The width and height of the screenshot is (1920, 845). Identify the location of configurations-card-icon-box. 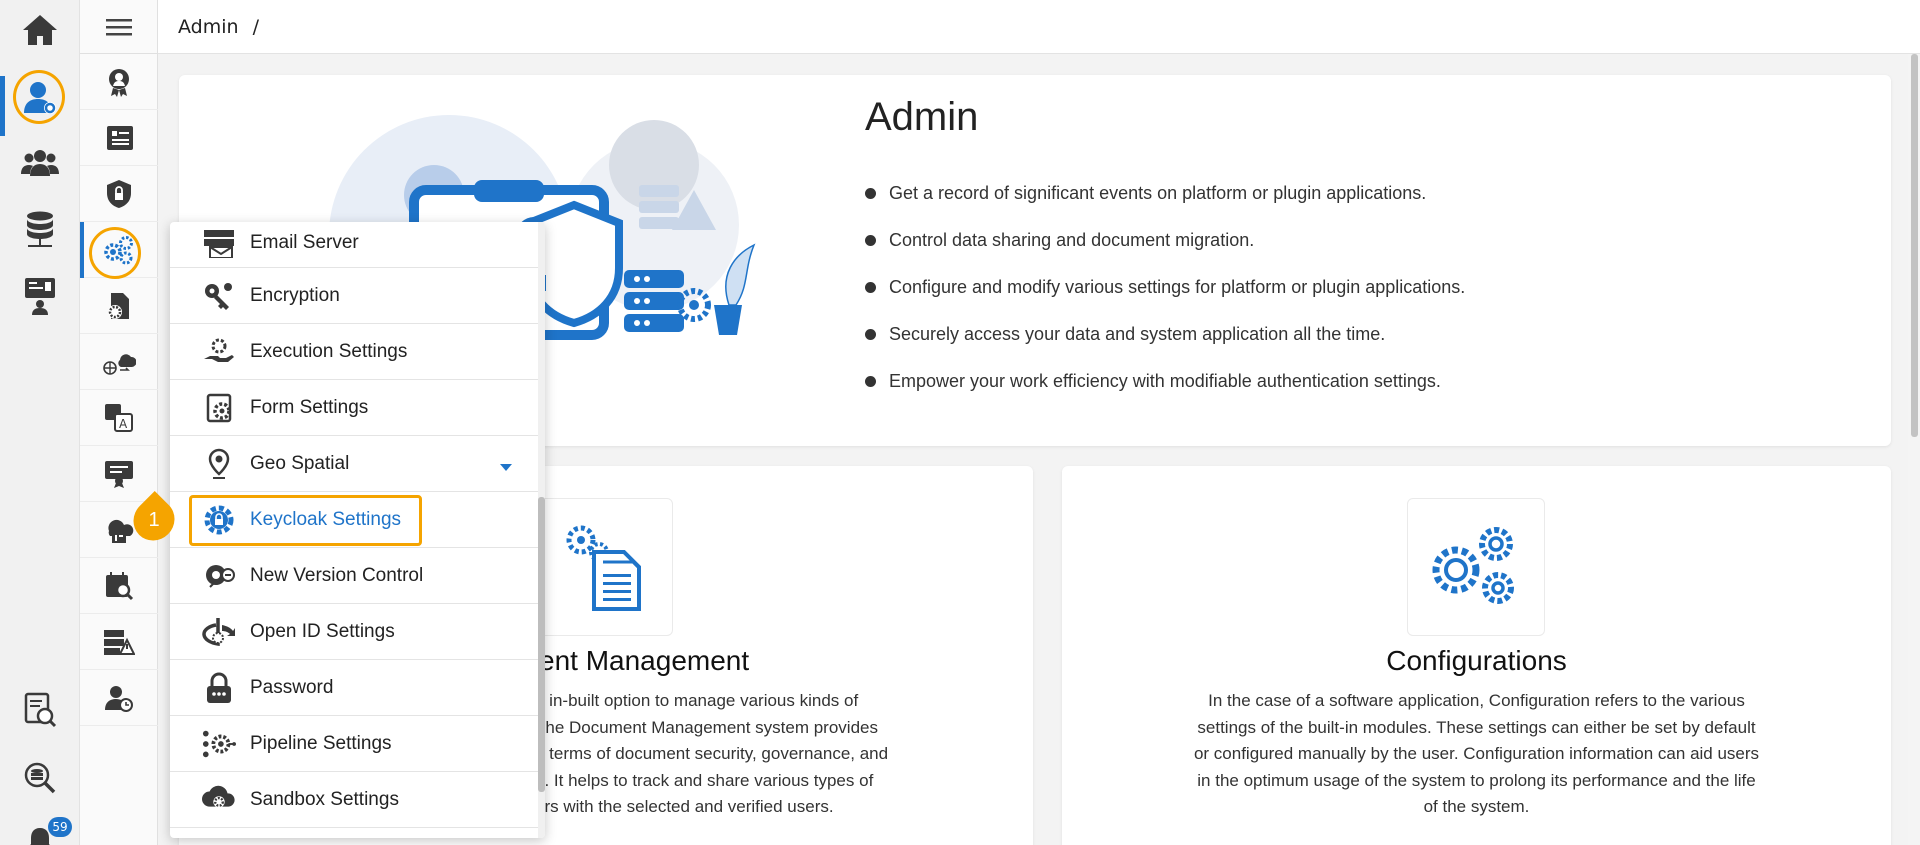
(1476, 567).